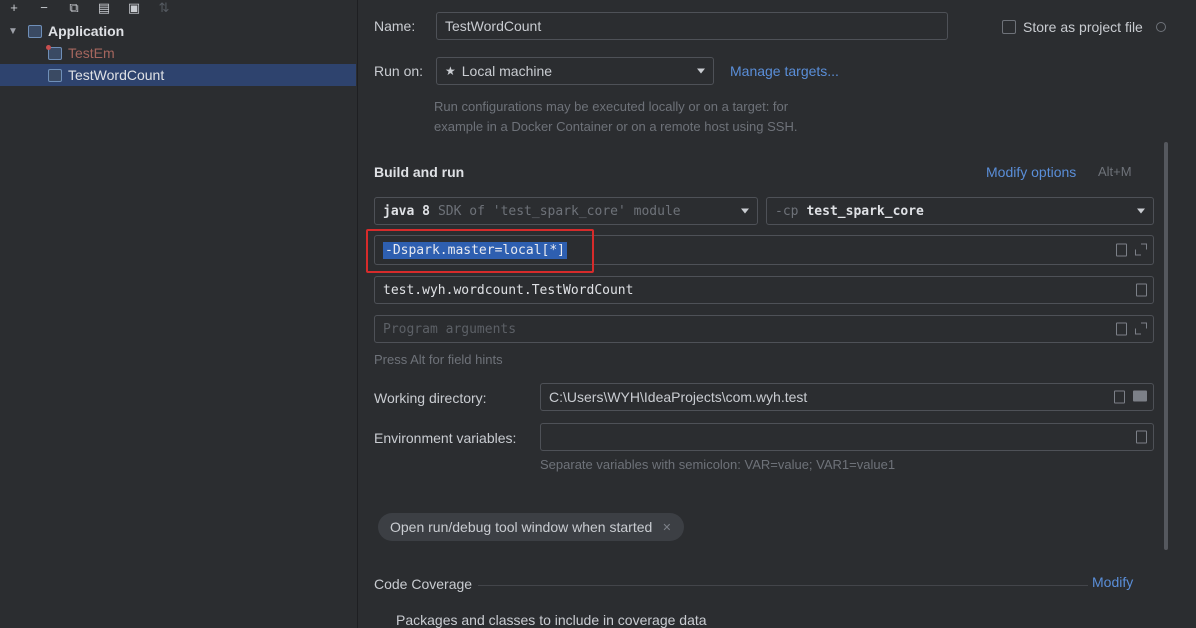  What do you see at coordinates (55, 75) in the screenshot?
I see `config-icon` at bounding box center [55, 75].